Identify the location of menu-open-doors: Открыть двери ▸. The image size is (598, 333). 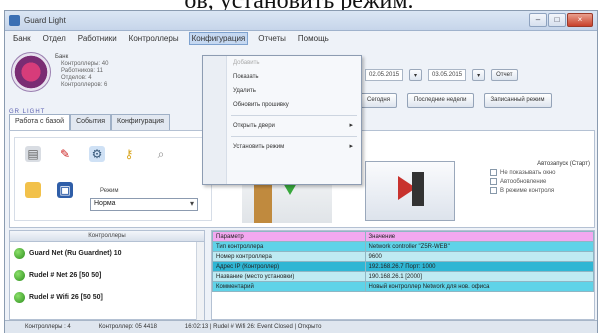
(282, 126).